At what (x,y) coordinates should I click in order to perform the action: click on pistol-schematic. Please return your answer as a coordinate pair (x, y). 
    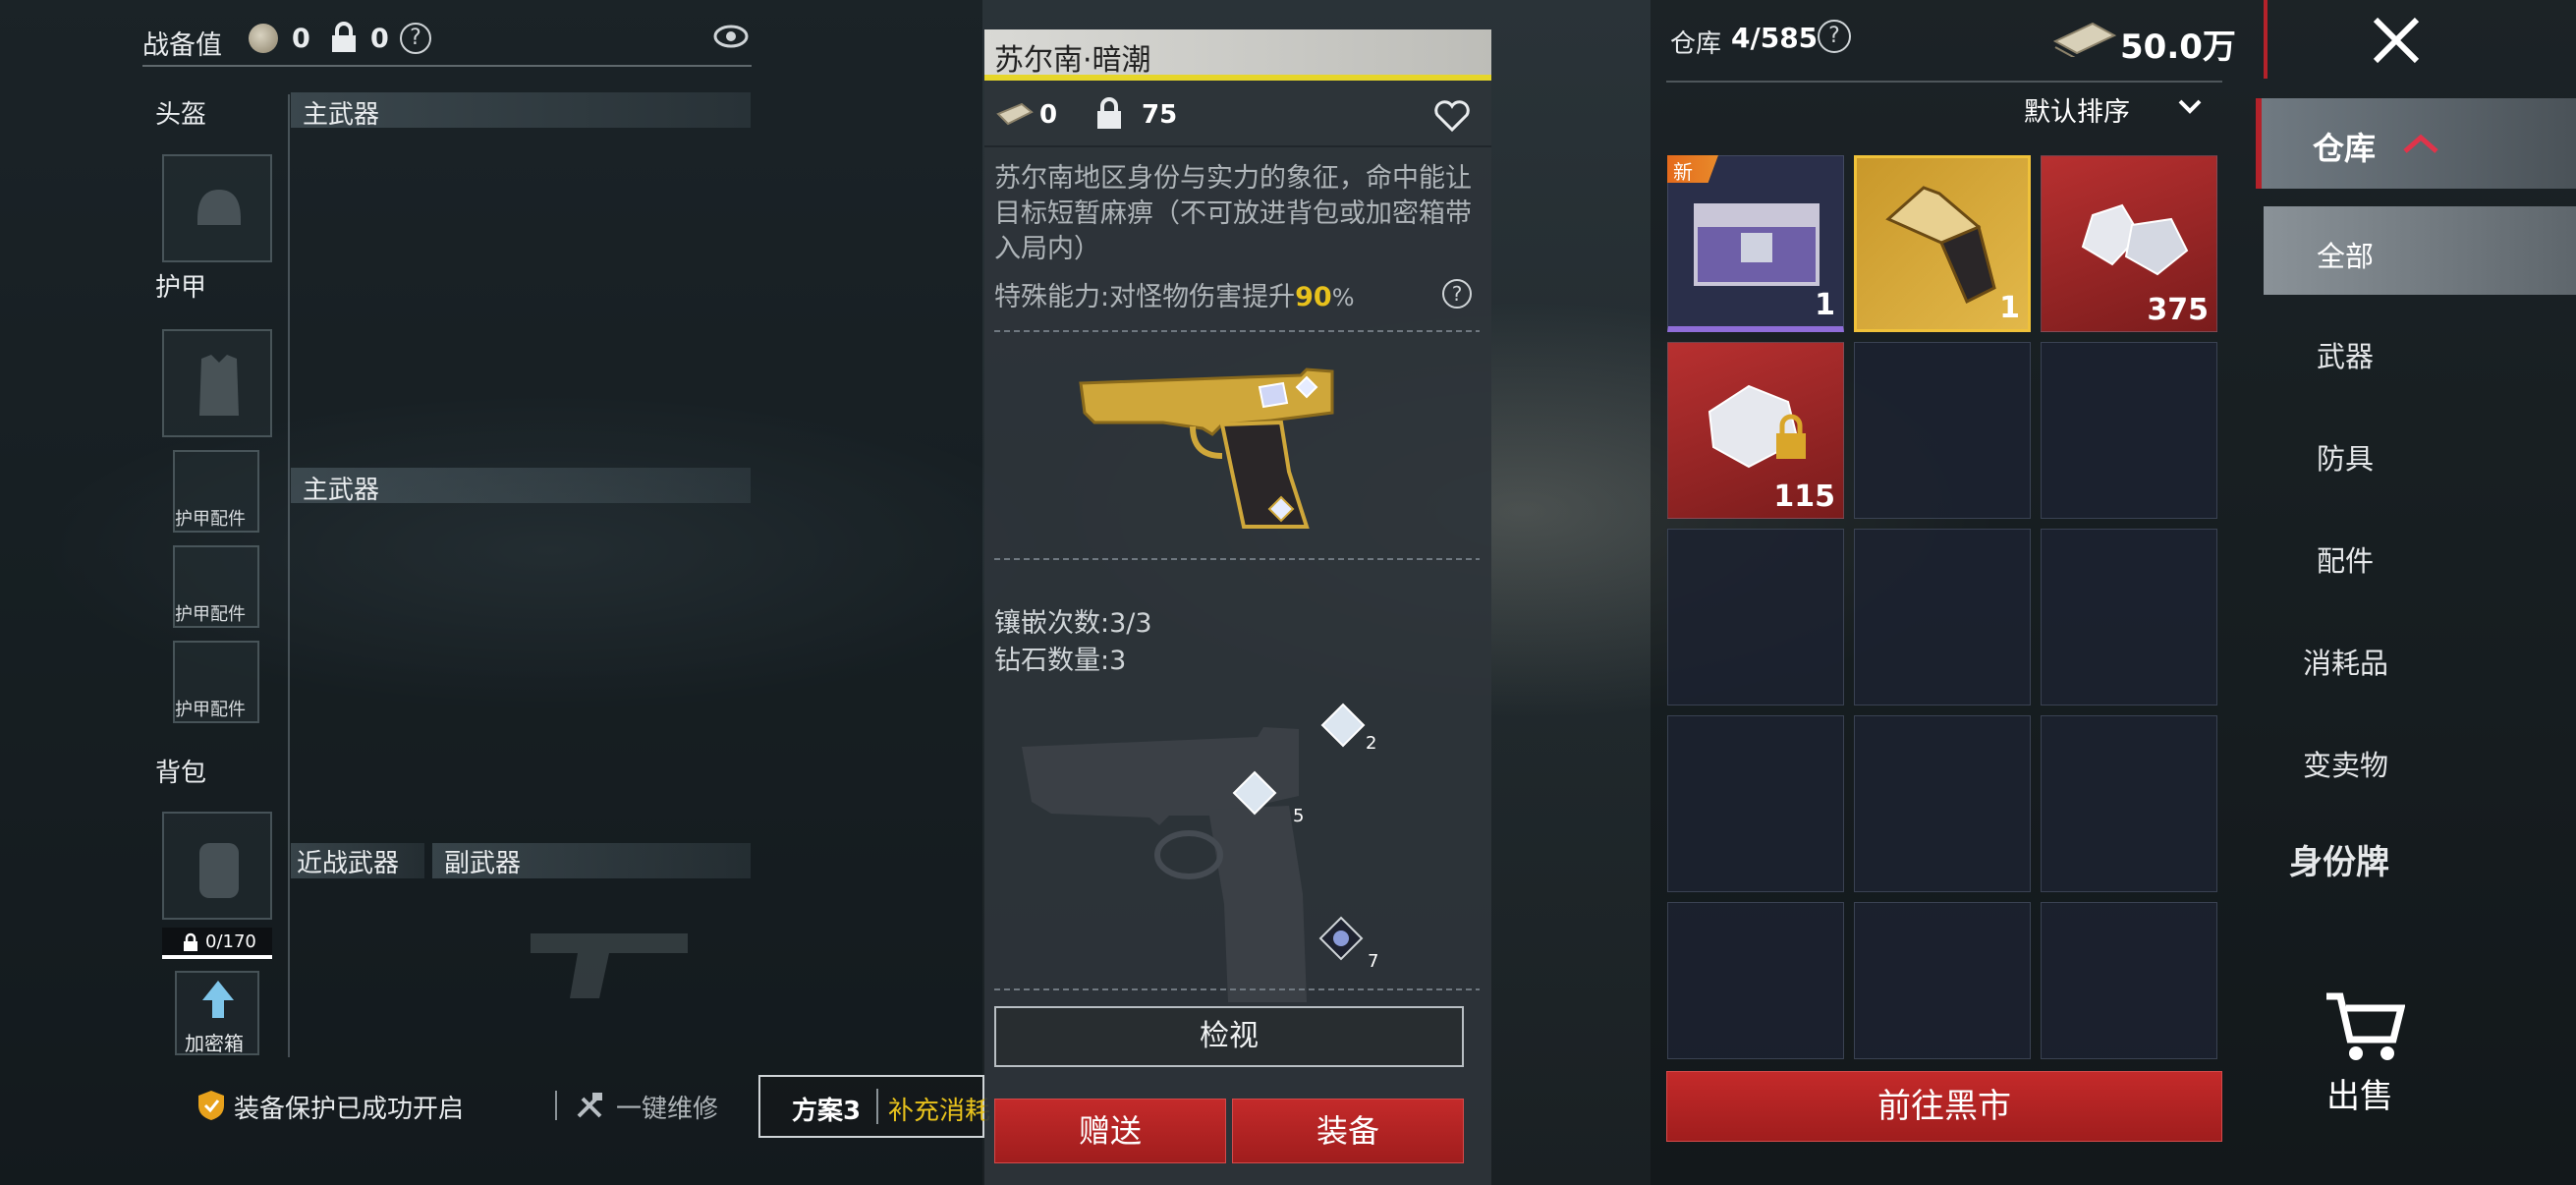
    Looking at the image, I should click on (1164, 865).